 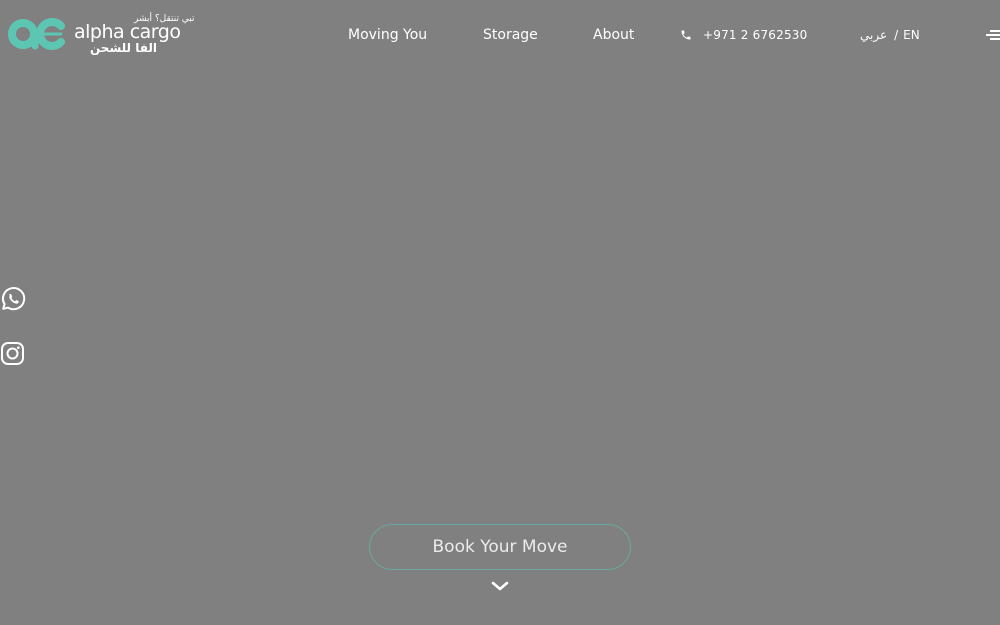 What do you see at coordinates (36, 34) in the screenshot?
I see `logo-mark-icon` at bounding box center [36, 34].